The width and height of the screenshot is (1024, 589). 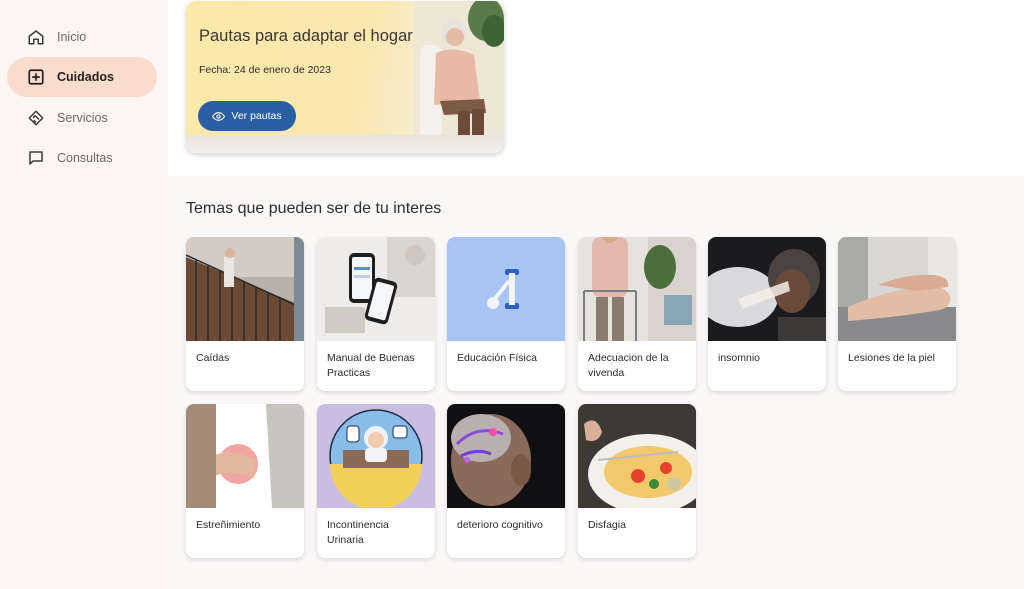 What do you see at coordinates (358, 532) in the screenshot?
I see `topic-label: Incontinencia Urinaria` at bounding box center [358, 532].